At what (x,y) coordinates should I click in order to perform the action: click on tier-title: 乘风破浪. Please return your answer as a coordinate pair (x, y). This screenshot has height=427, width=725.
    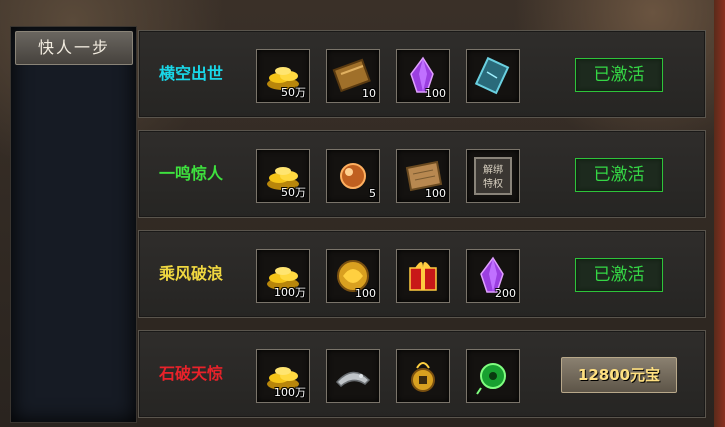
    Looking at the image, I should click on (190, 273).